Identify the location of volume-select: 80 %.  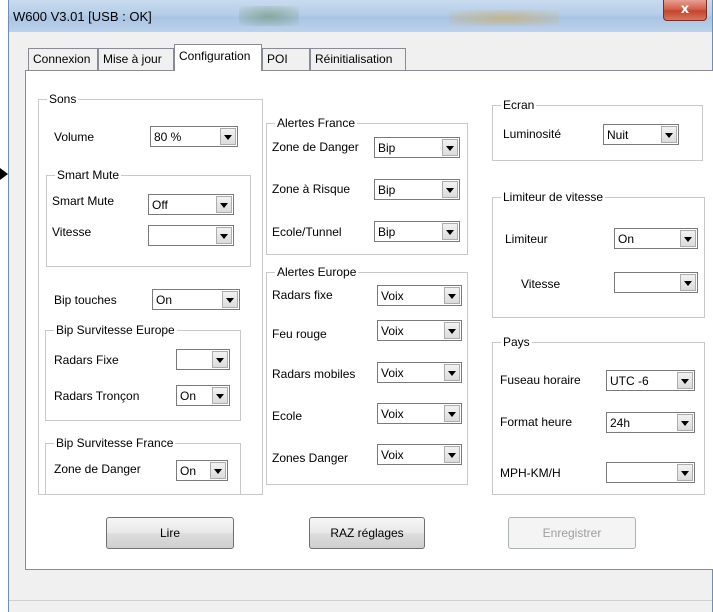
(194, 136).